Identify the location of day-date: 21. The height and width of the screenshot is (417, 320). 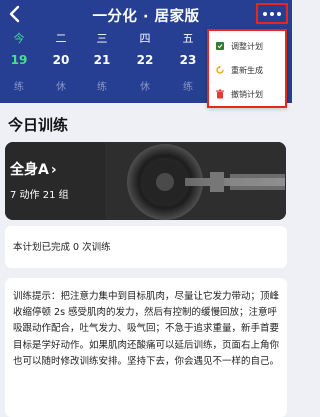
(102, 60).